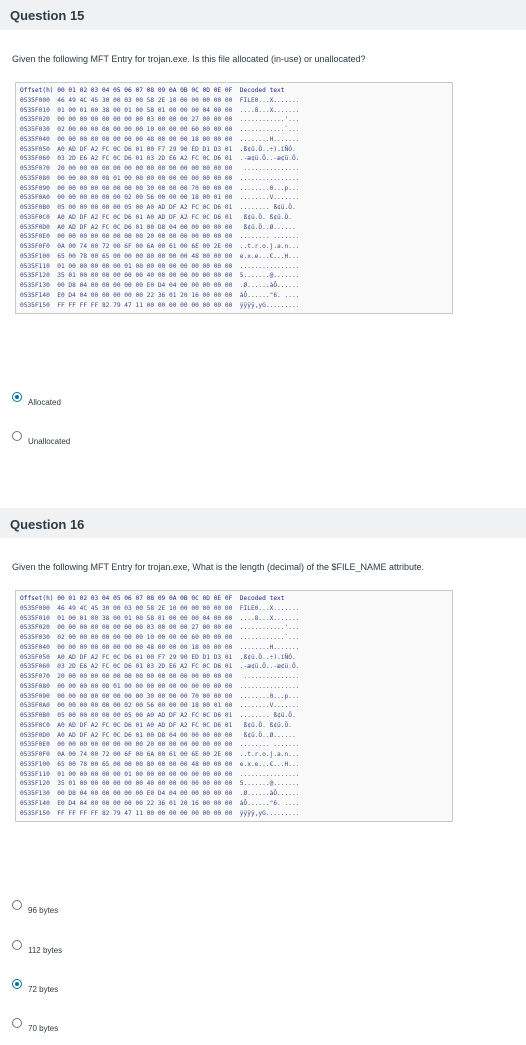 The width and height of the screenshot is (526, 1045). What do you see at coordinates (263, 523) in the screenshot?
I see `question-16-header: Question 16` at bounding box center [263, 523].